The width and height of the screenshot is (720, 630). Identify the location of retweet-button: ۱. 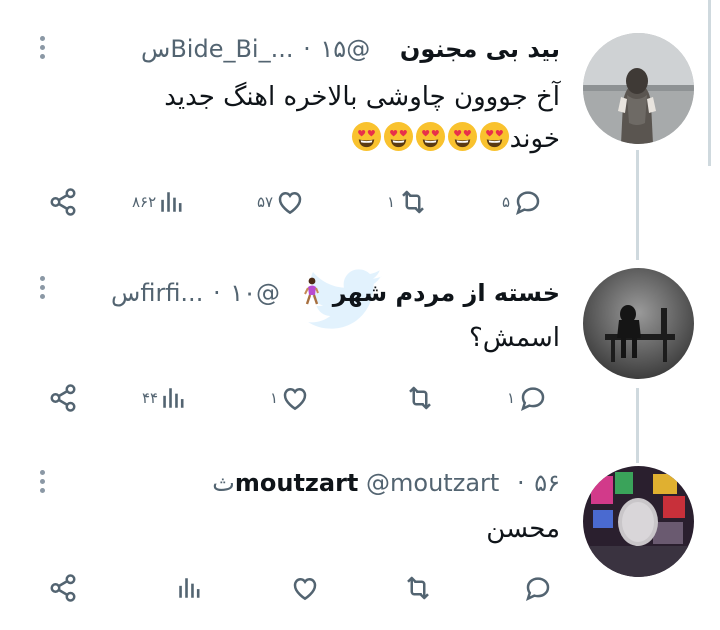
(407, 202).